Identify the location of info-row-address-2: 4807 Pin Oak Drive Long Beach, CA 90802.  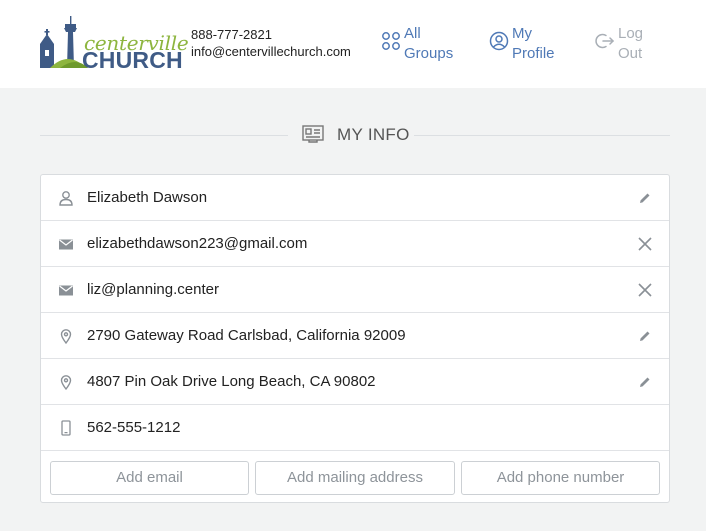
(355, 382).